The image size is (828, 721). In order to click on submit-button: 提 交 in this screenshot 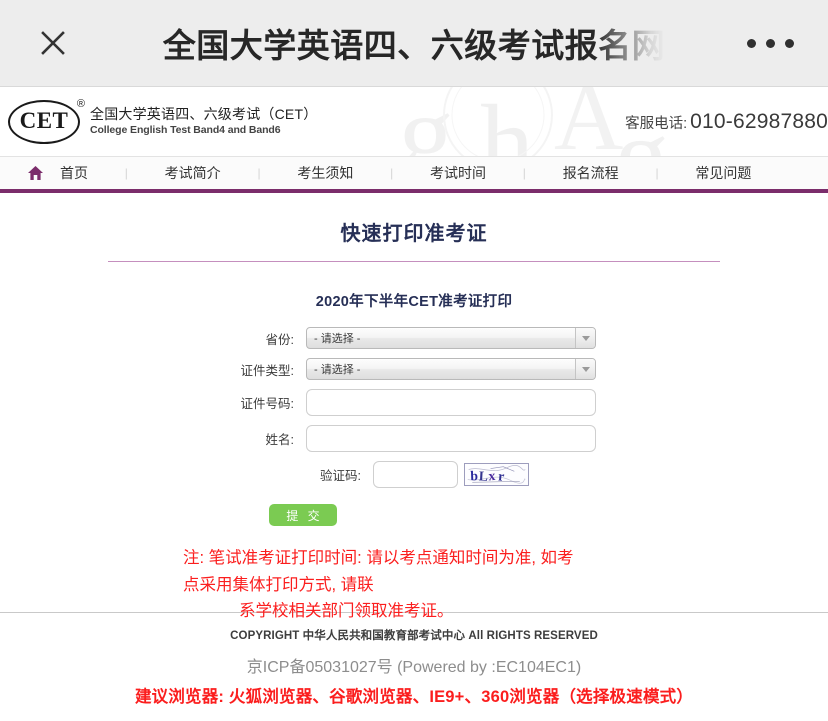, I will do `click(303, 515)`.